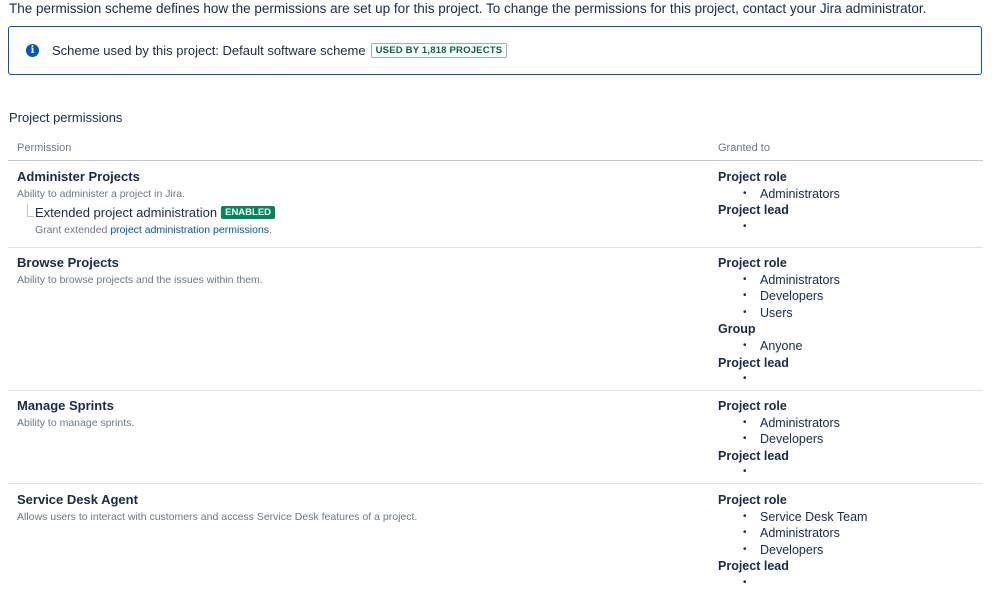 Image resolution: width=999 pixels, height=592 pixels. Describe the element at coordinates (78, 176) in the screenshot. I see `permission-name: Administer Projects` at that location.